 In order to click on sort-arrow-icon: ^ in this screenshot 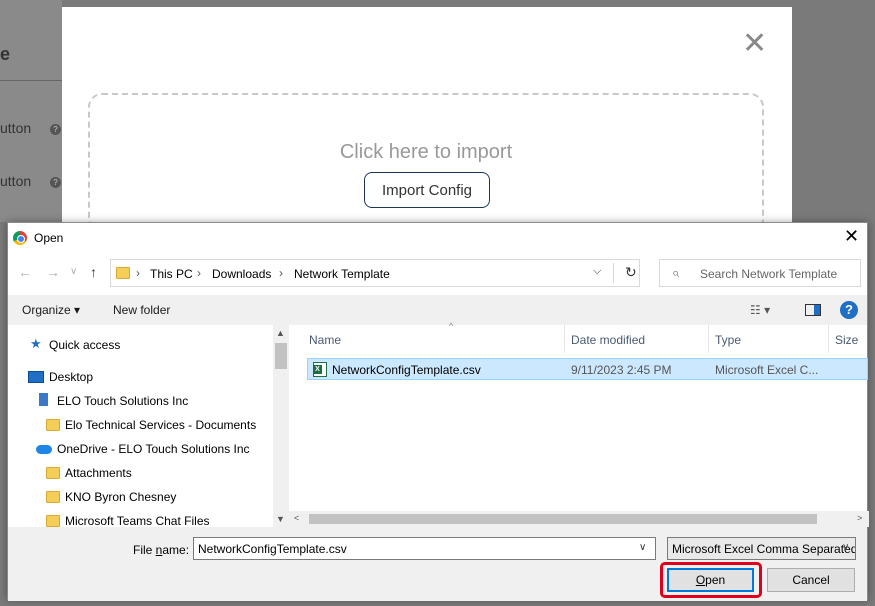, I will do `click(451, 326)`.